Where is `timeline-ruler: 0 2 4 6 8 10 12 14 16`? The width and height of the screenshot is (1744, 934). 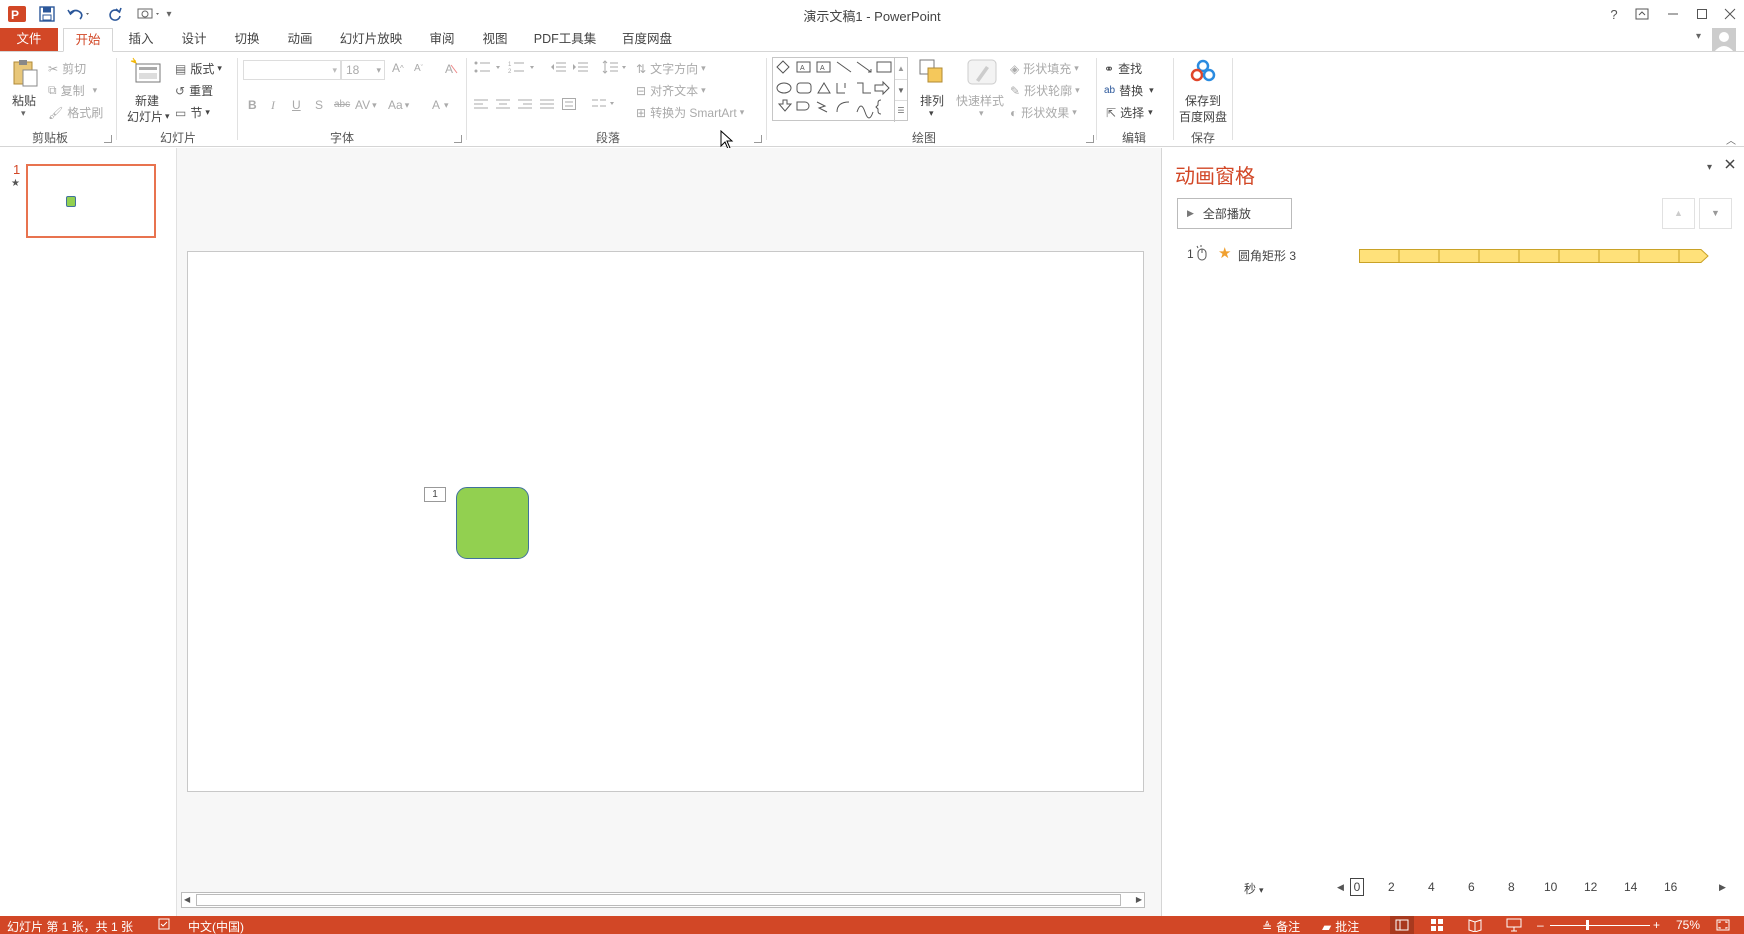 timeline-ruler: 0 2 4 6 8 10 12 14 16 is located at coordinates (1531, 887).